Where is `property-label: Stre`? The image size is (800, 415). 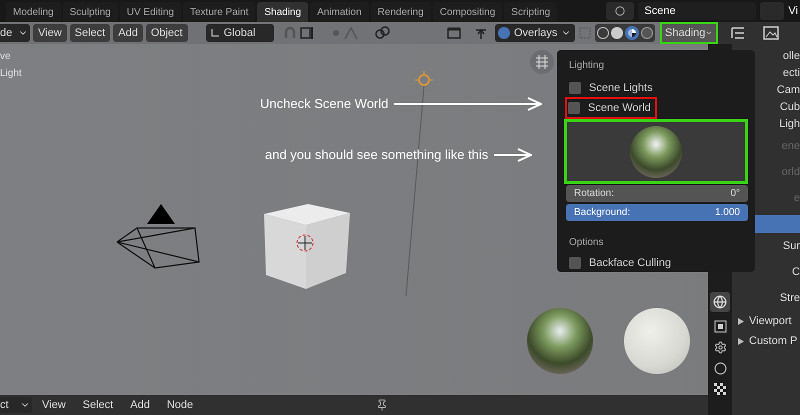 property-label: Stre is located at coordinates (790, 298).